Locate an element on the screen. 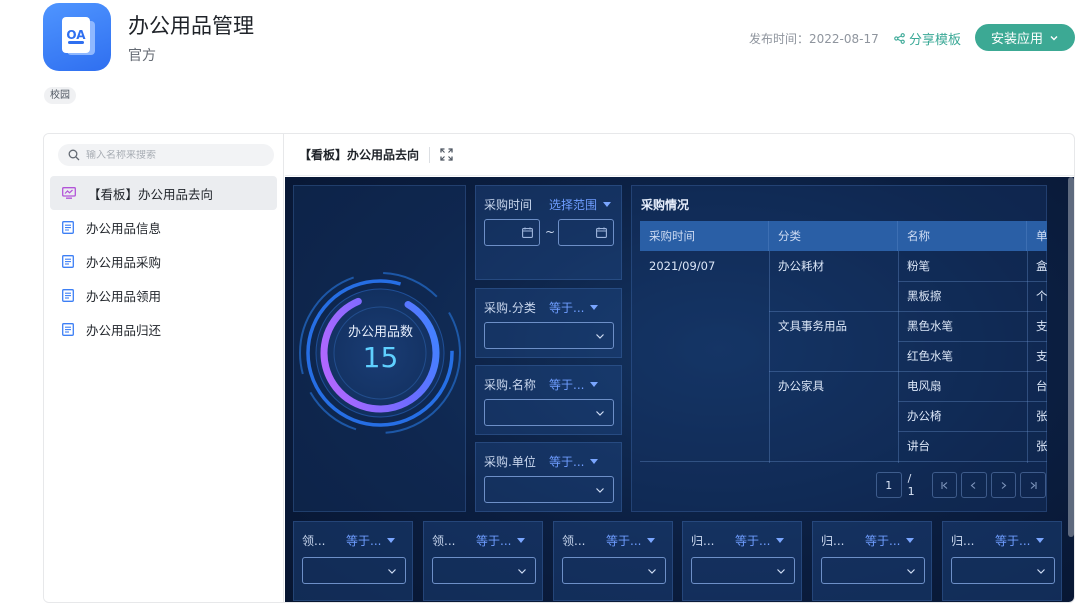 Image resolution: width=1080 pixels, height=603 pixels. search-input is located at coordinates (171, 155).